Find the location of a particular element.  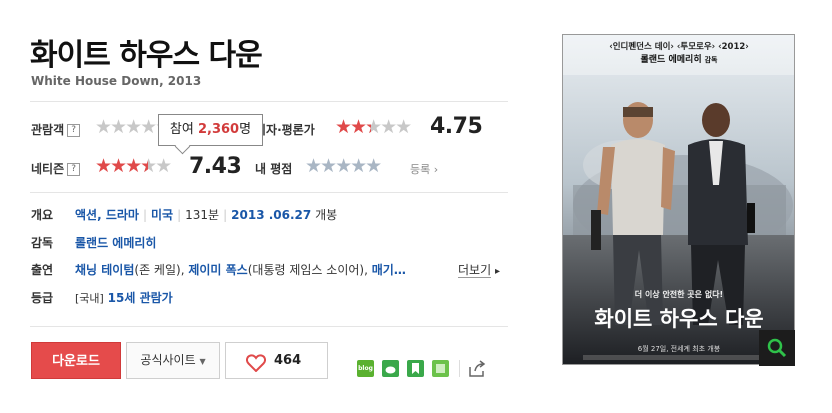

netizen-label-text: 네티즌 is located at coordinates (48, 169).